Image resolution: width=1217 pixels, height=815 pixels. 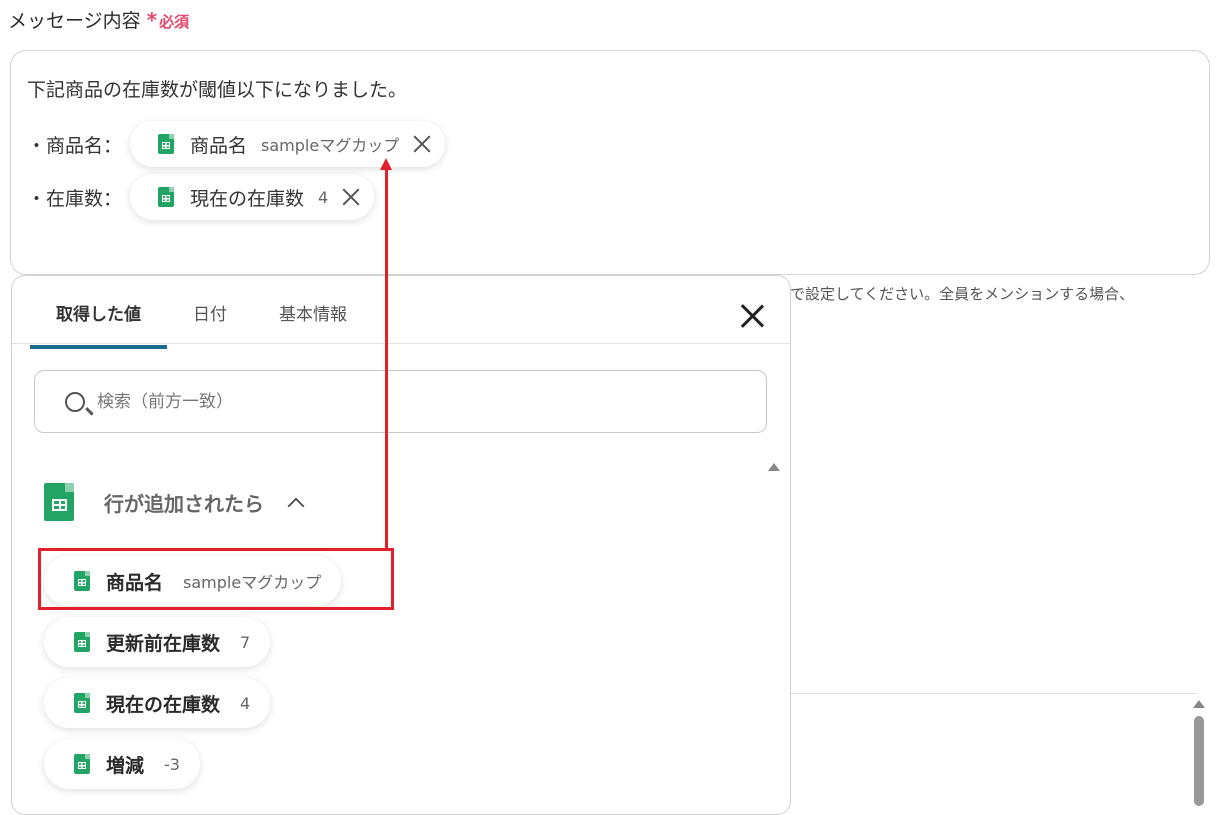 I want to click on row-label: ・商品名：, so click(x=75, y=145).